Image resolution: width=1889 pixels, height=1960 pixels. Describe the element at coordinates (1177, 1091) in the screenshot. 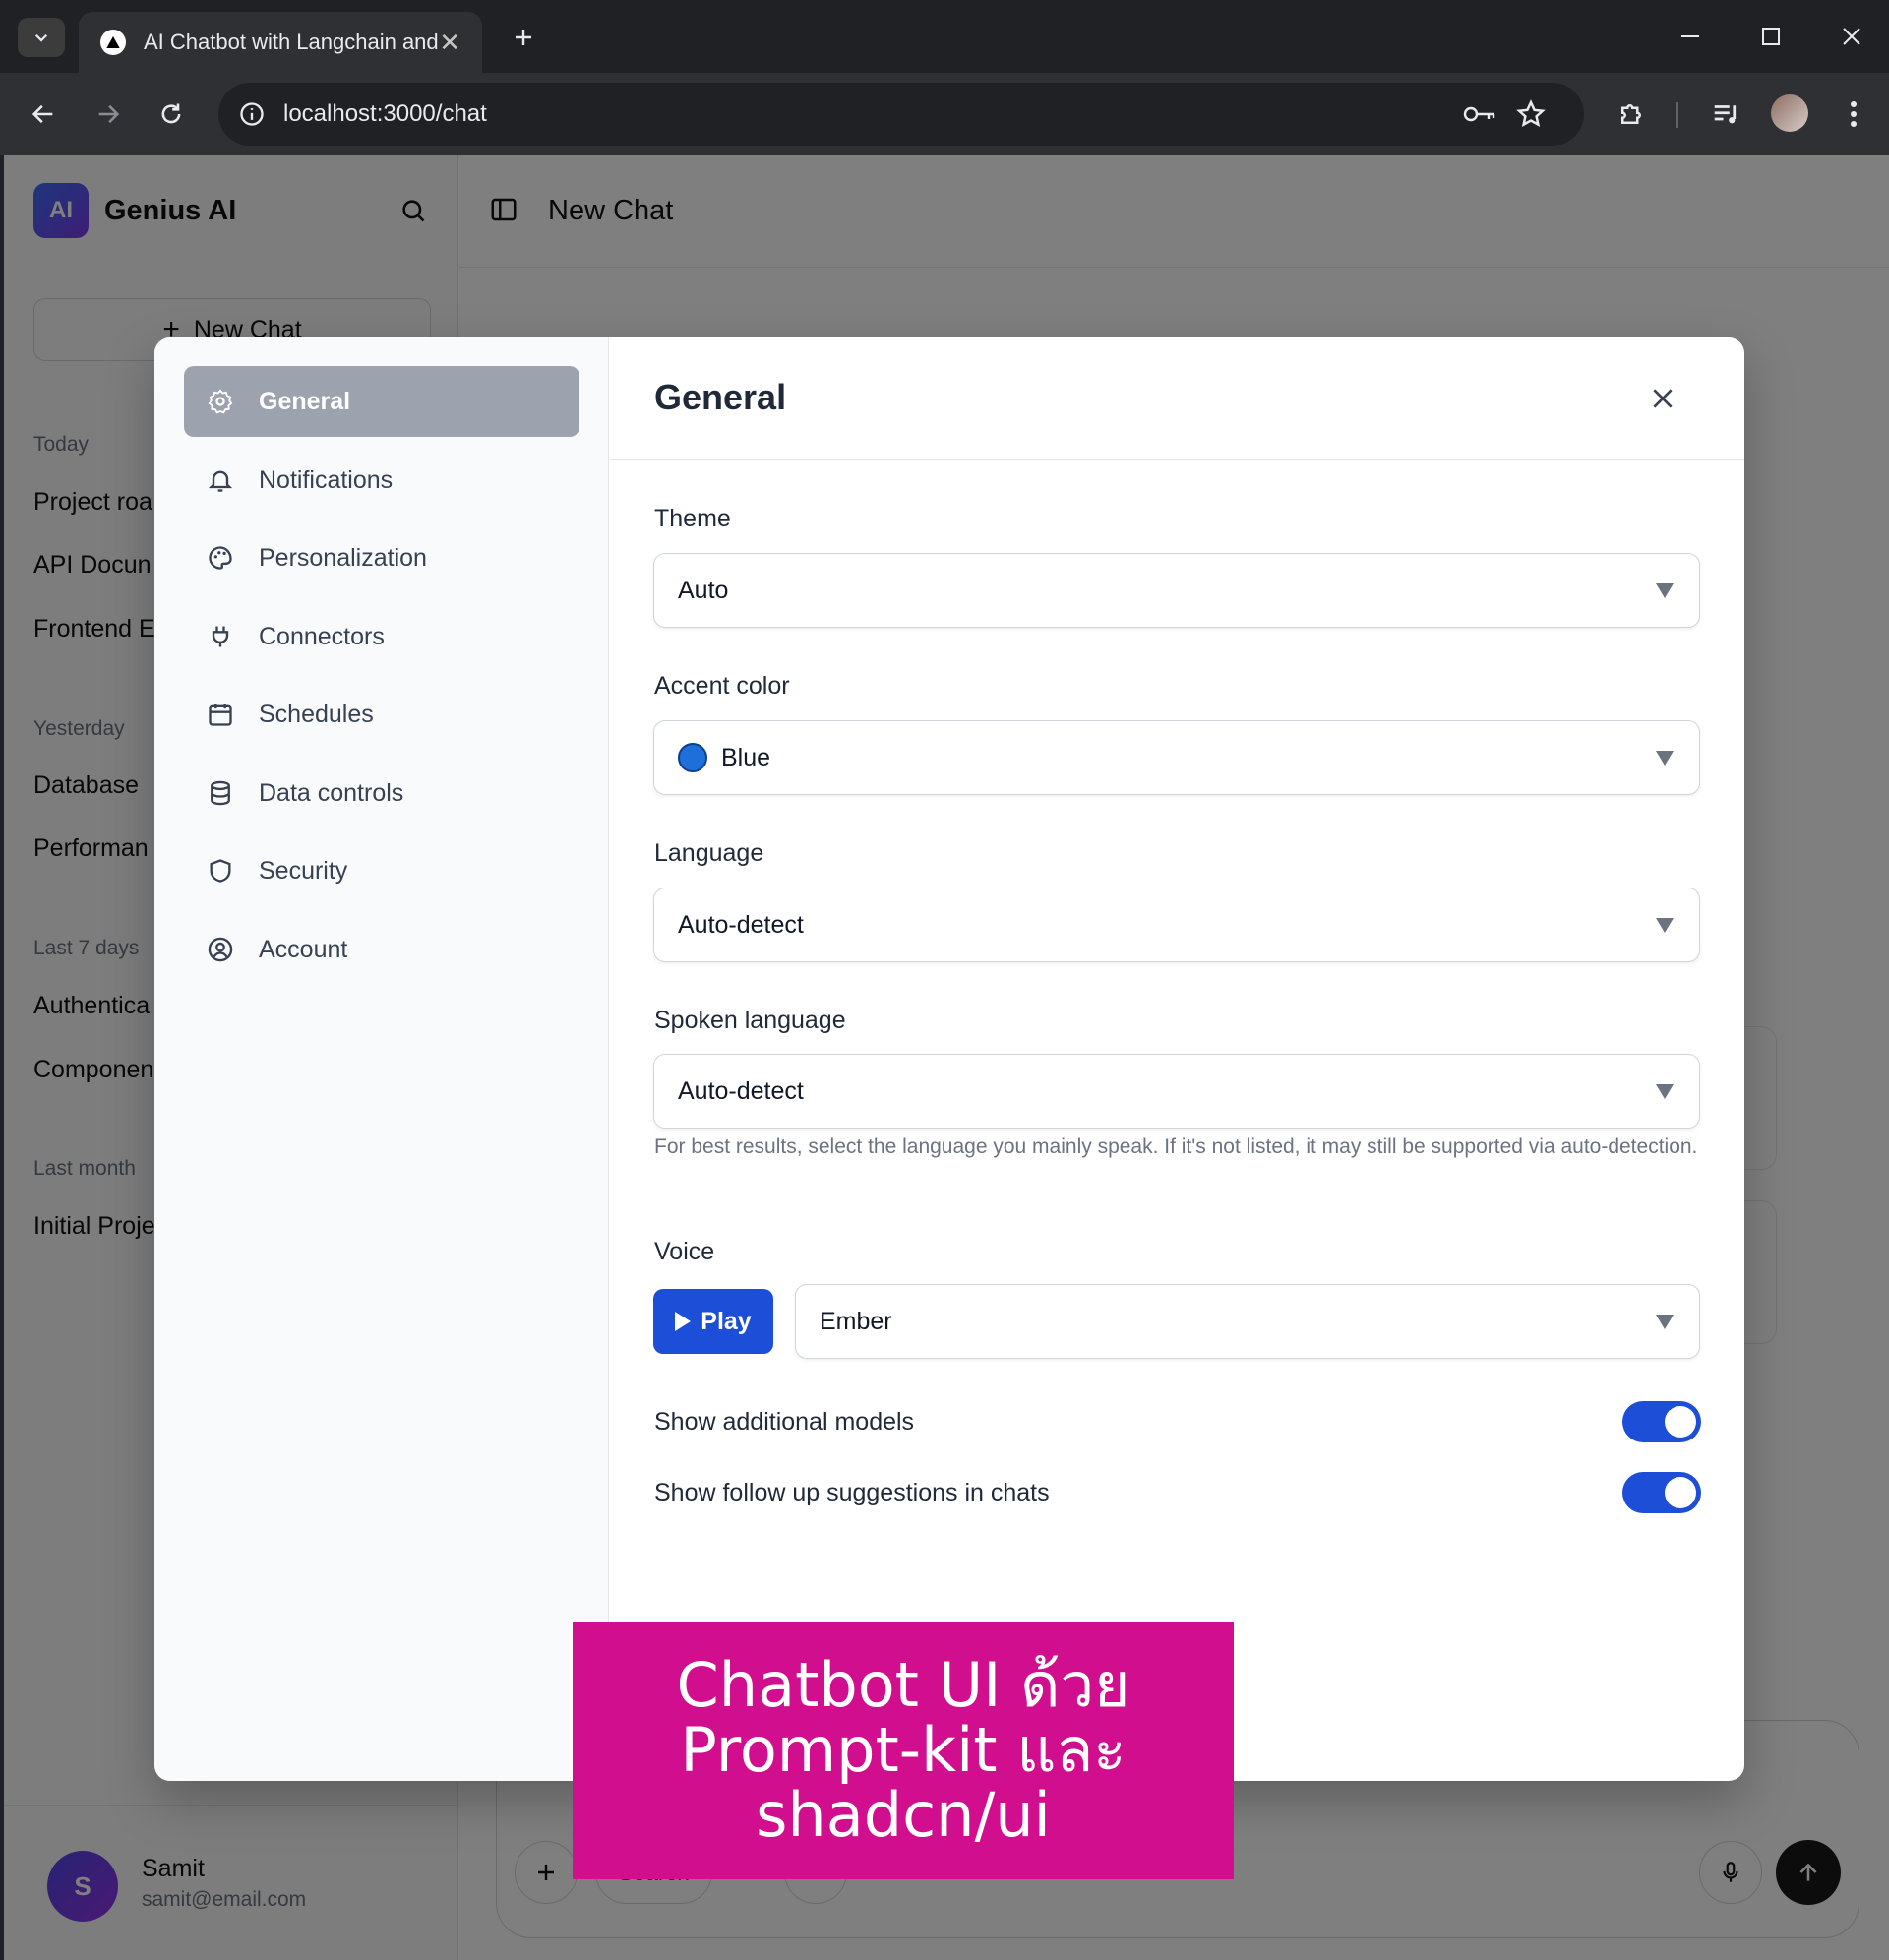

I see `spoken-language-select: Auto-detect` at that location.